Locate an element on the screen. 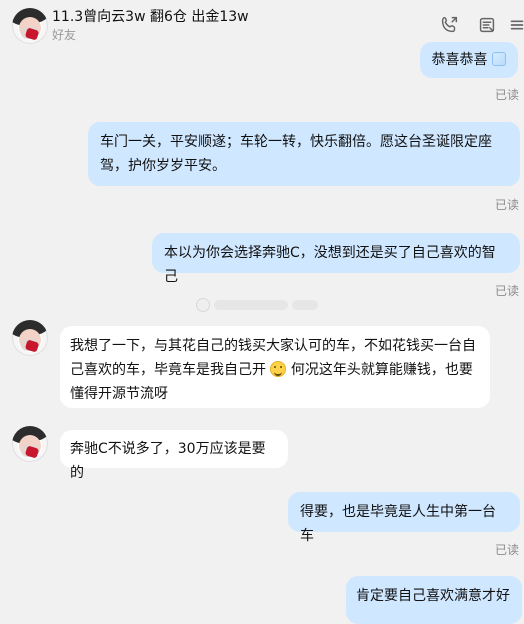  phone-icon is located at coordinates (449, 24).